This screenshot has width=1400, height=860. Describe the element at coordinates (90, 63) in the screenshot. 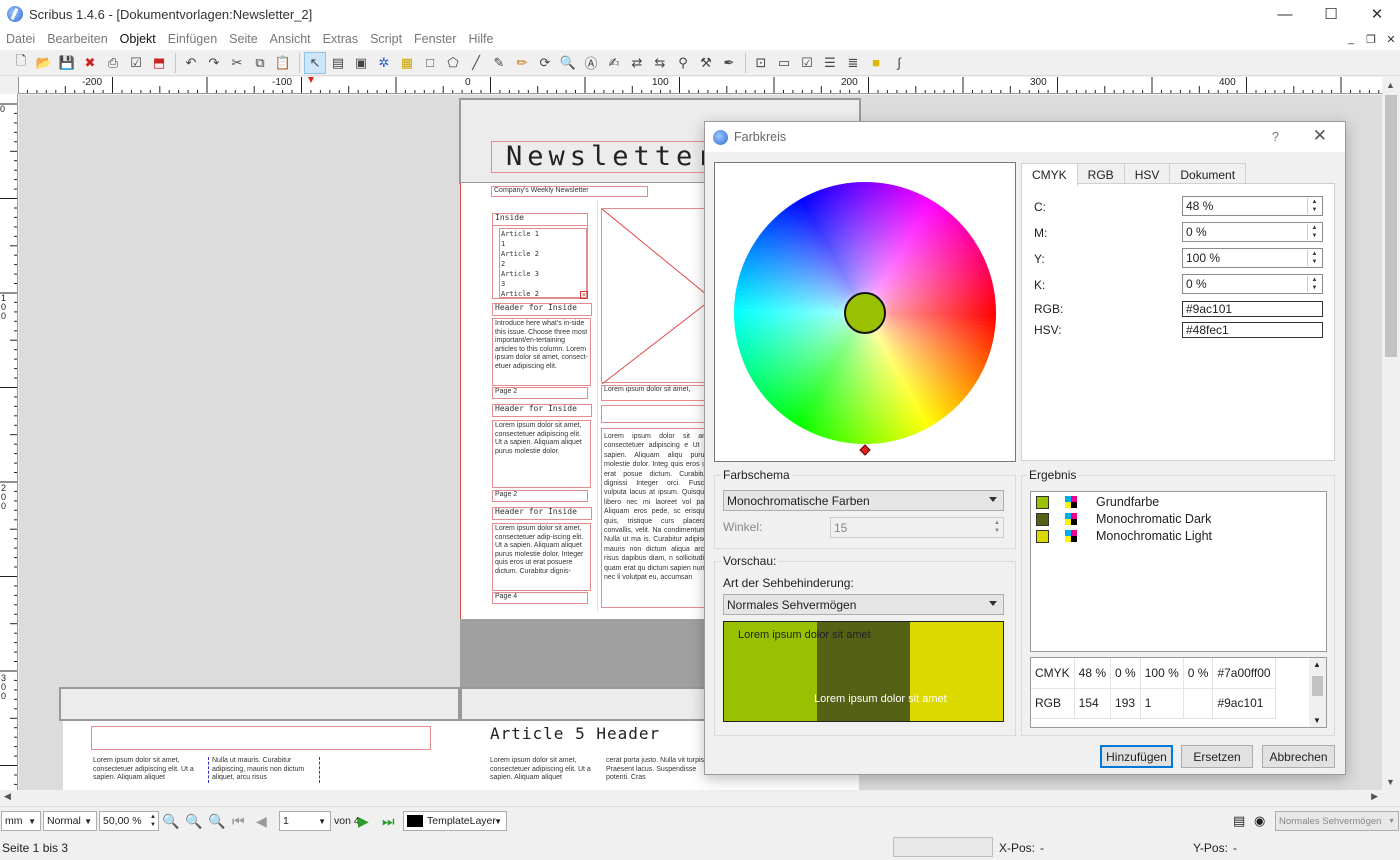

I see `close-document-icon: ✖` at that location.